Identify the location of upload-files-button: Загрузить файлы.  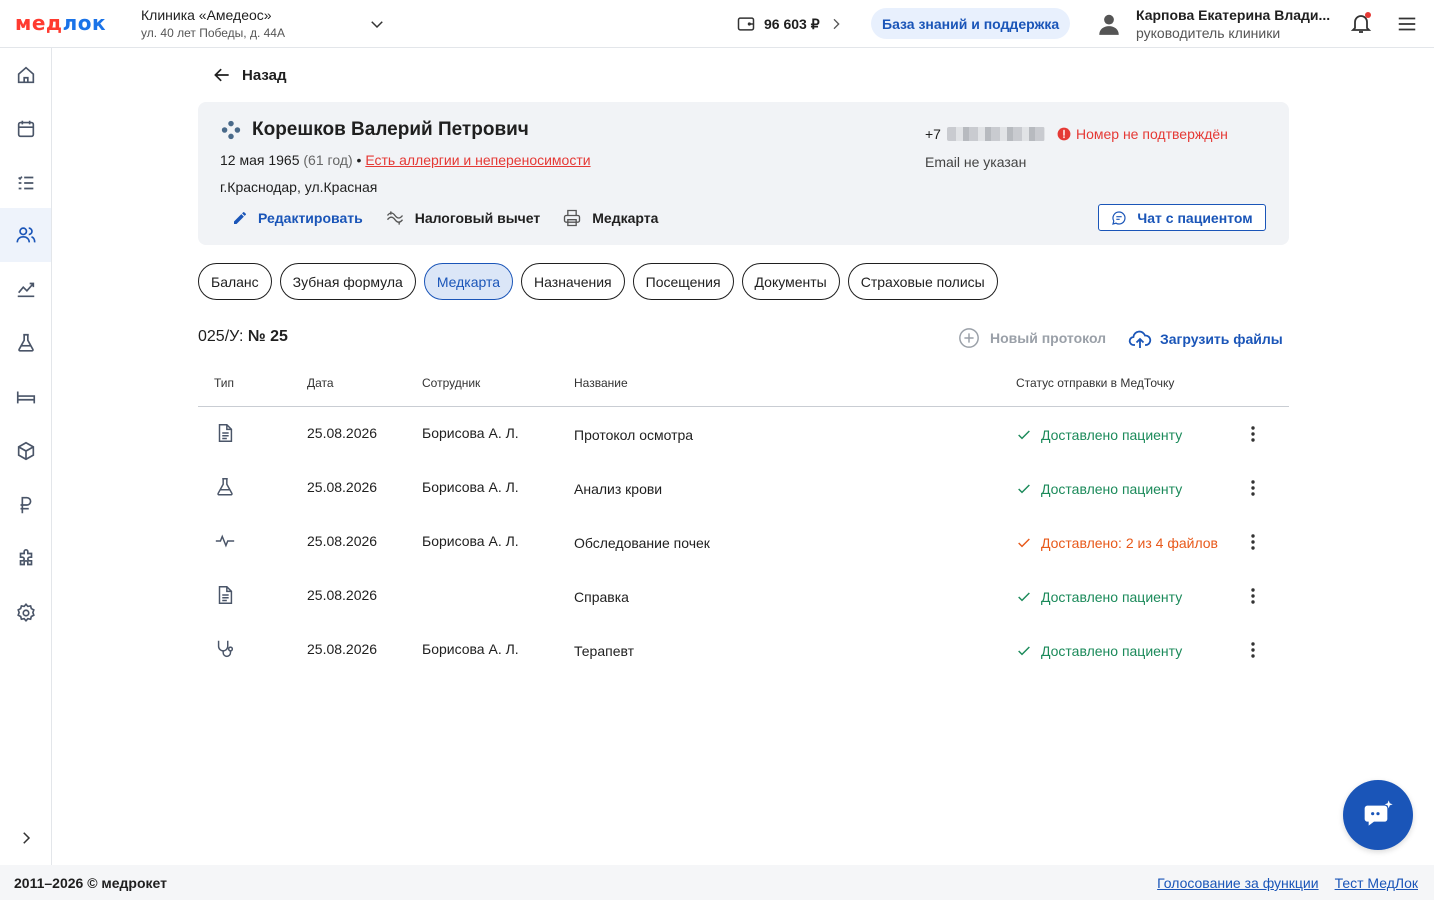
(1205, 339).